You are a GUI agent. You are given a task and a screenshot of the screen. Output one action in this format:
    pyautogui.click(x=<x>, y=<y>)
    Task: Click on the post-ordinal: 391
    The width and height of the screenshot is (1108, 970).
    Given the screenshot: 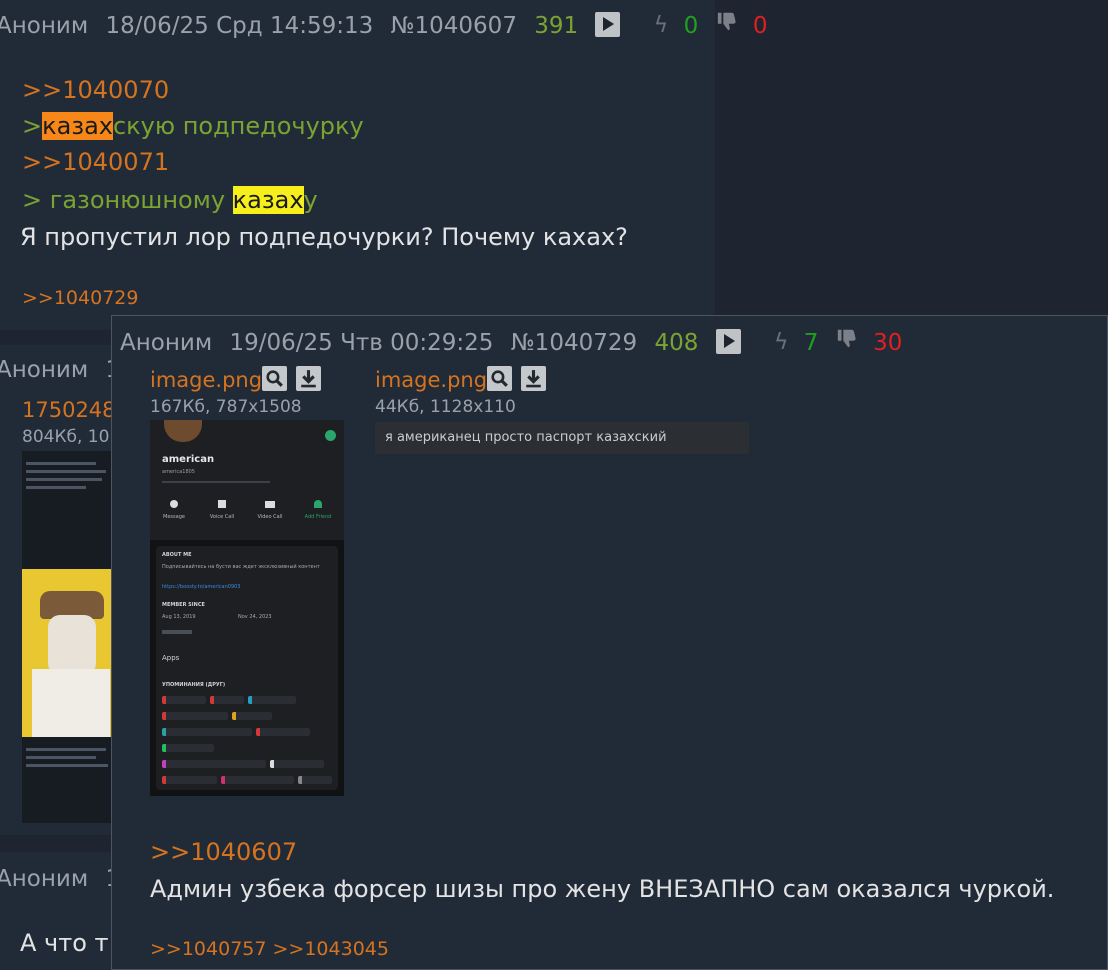 What is the action you would take?
    pyautogui.click(x=556, y=25)
    